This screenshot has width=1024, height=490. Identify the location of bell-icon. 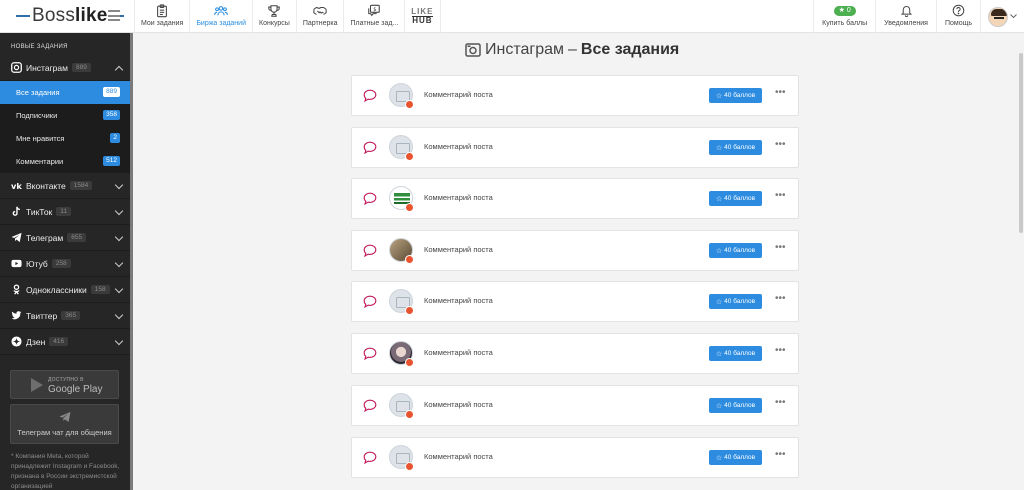
(906, 11).